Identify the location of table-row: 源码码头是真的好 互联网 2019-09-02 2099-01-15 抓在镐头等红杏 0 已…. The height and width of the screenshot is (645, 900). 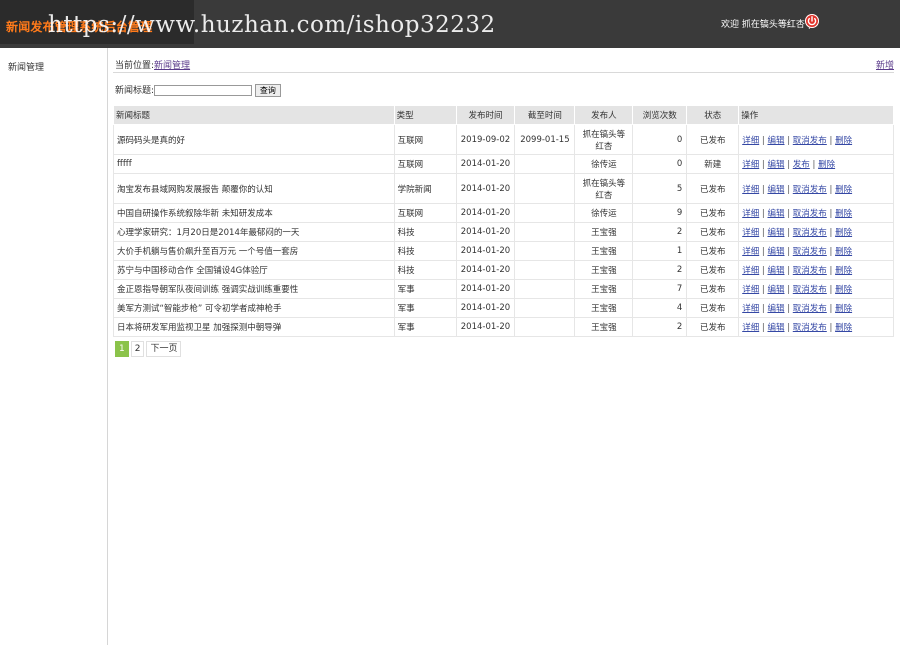
(503, 139).